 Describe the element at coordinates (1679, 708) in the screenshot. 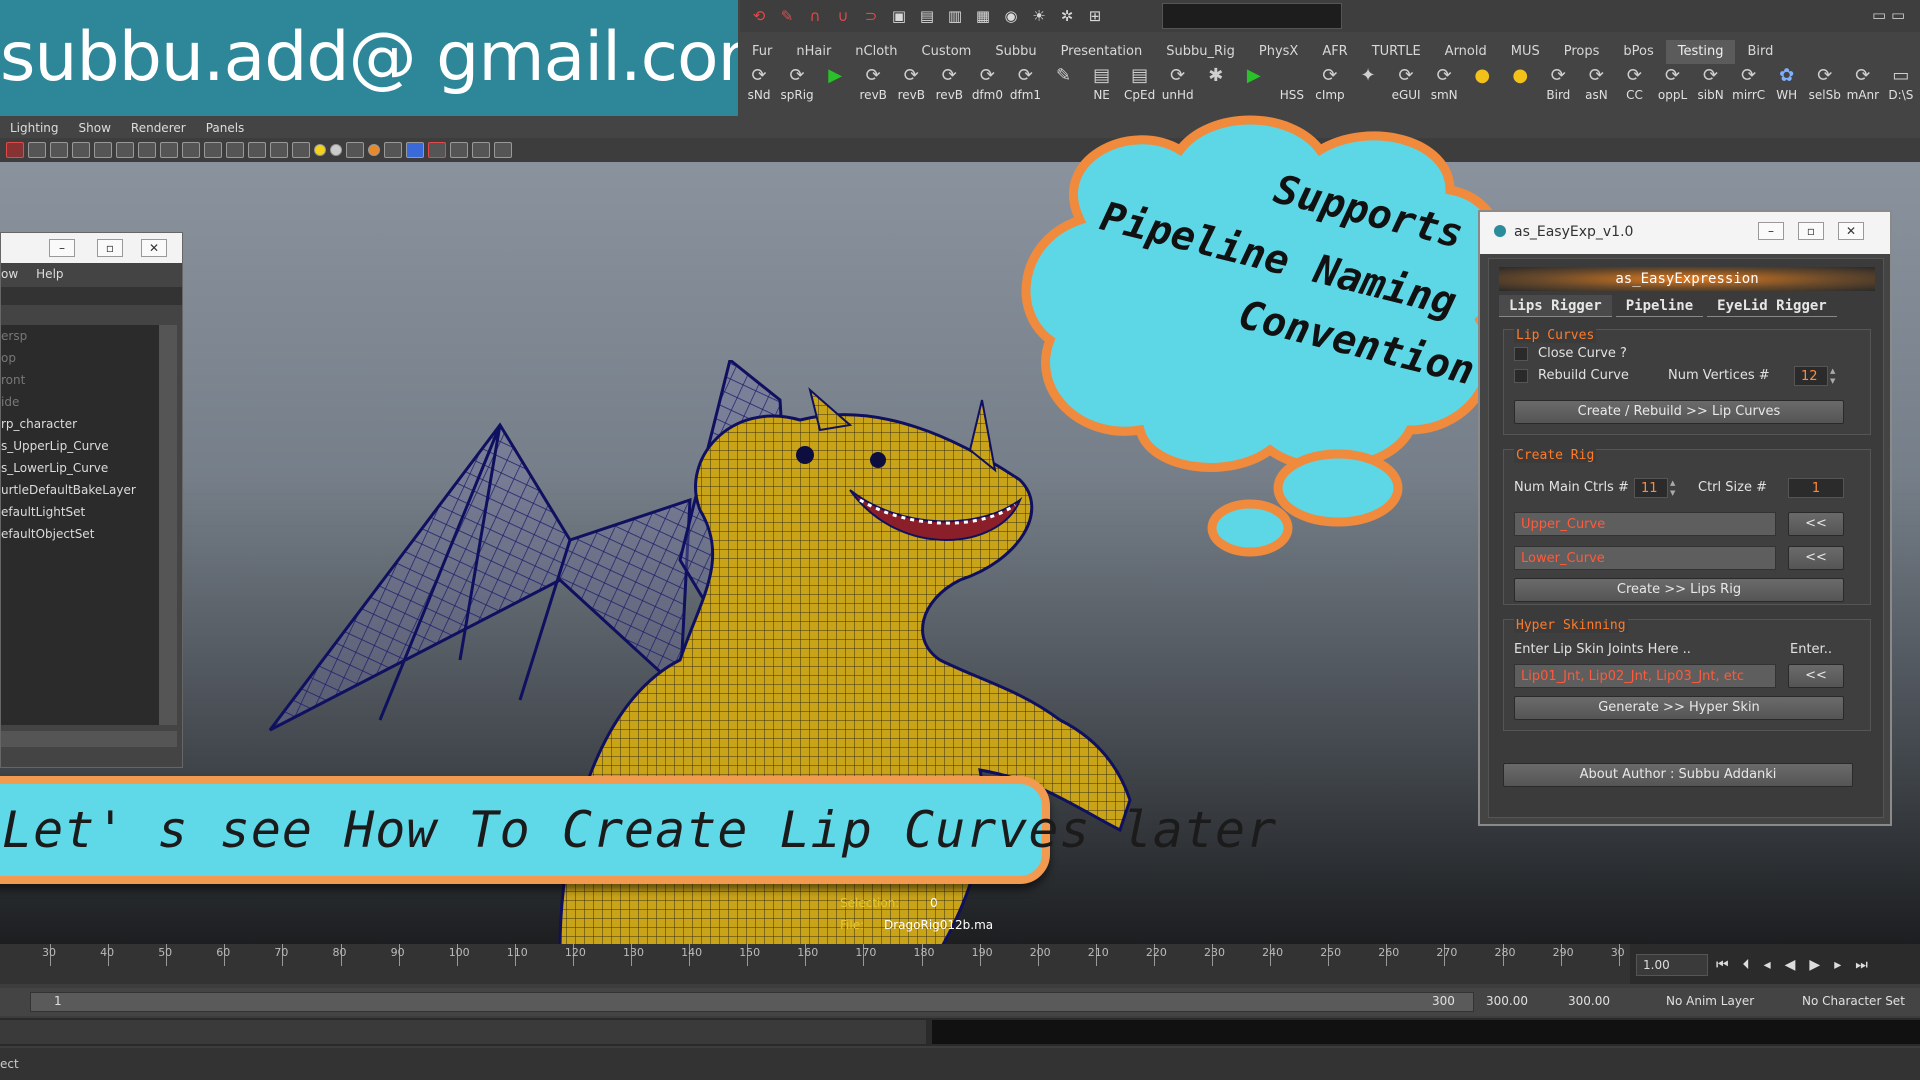

I see `generate-hyper-skin-button: Generate >> Hyper Skin` at that location.